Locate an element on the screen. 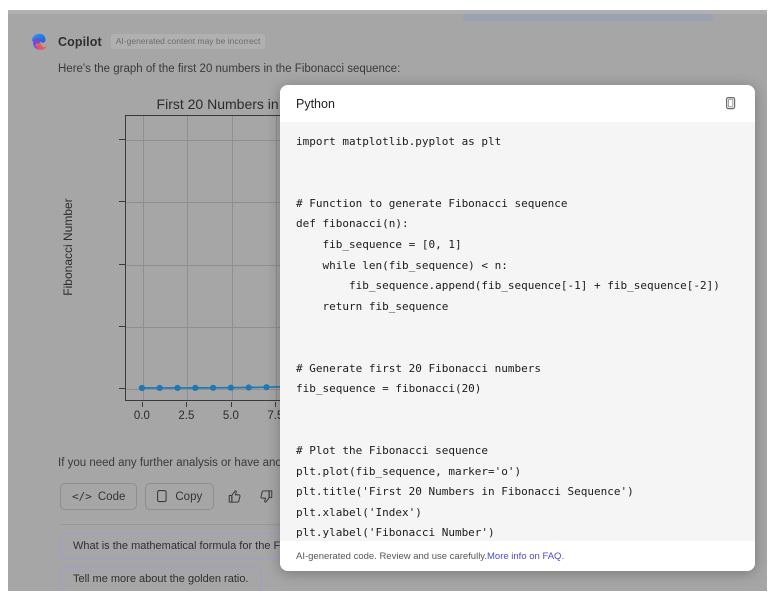 The width and height of the screenshot is (775, 601). code-language-label: Python is located at coordinates (315, 103).